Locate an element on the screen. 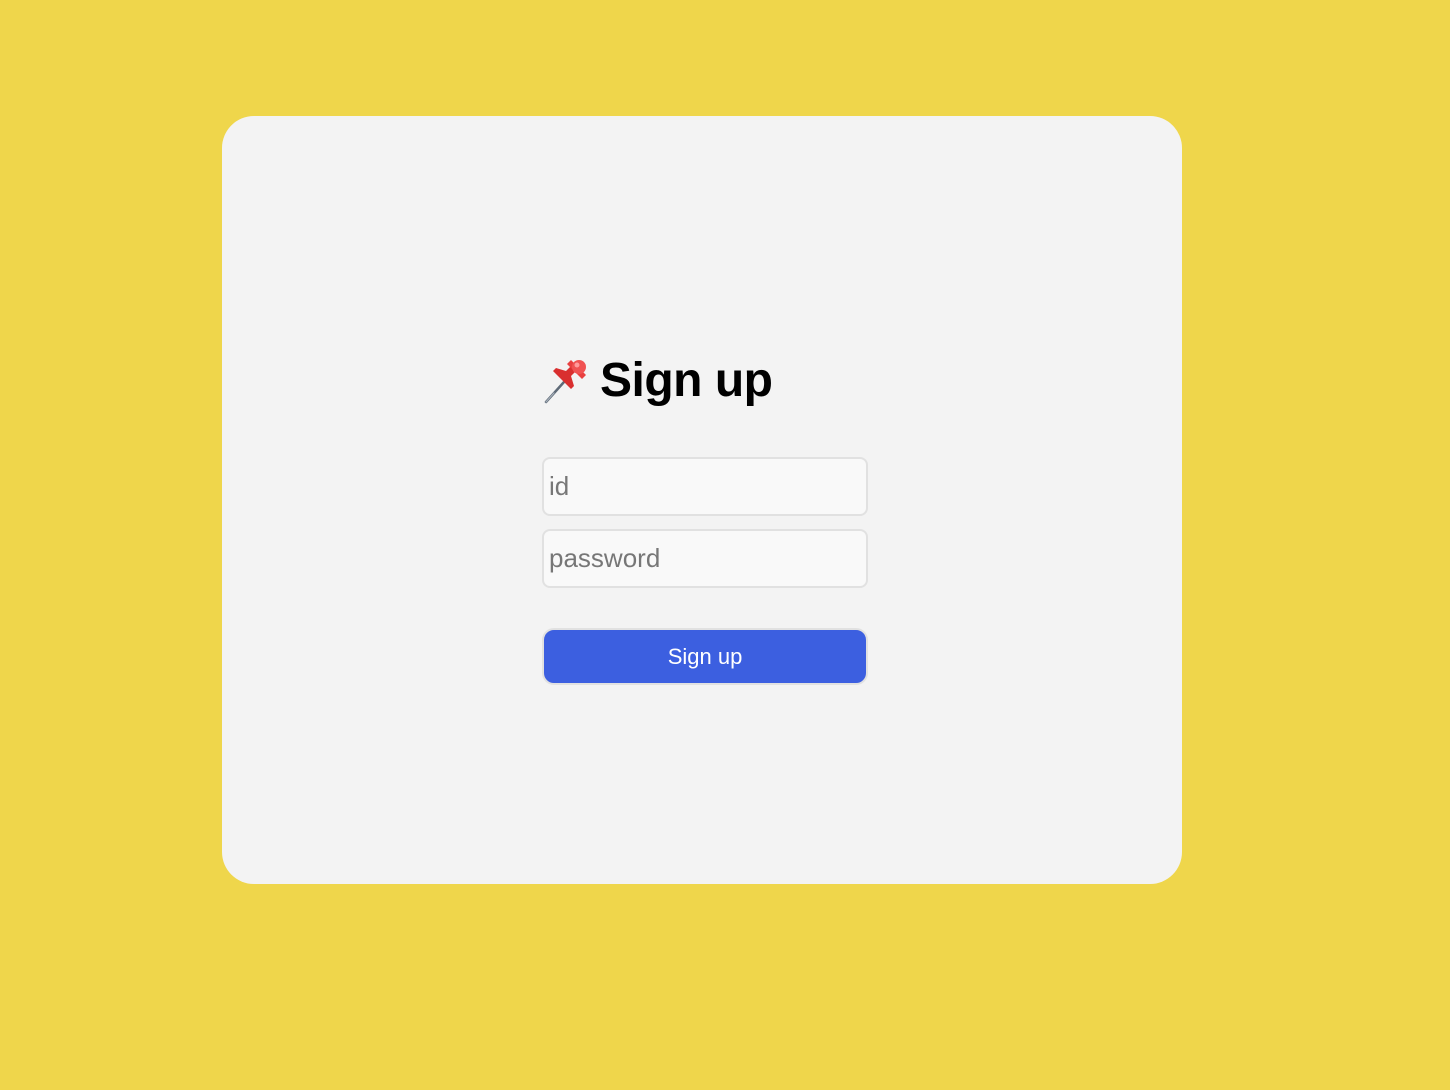  signup-form: Sign up Sign up is located at coordinates (705, 516).